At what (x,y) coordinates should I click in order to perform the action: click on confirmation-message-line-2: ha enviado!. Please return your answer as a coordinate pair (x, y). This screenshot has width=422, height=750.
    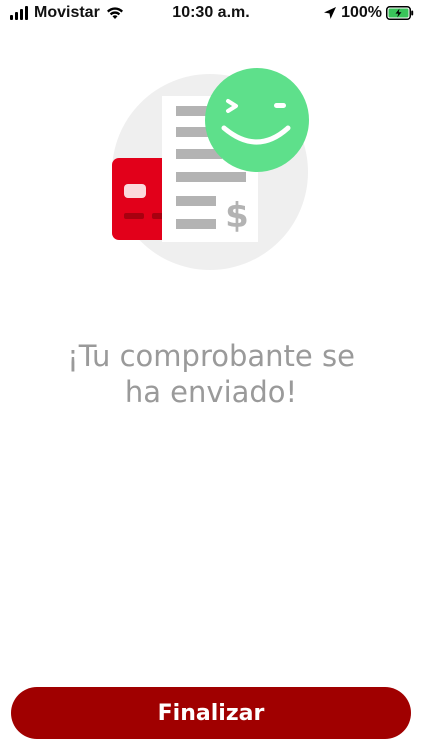
    Looking at the image, I should click on (211, 392).